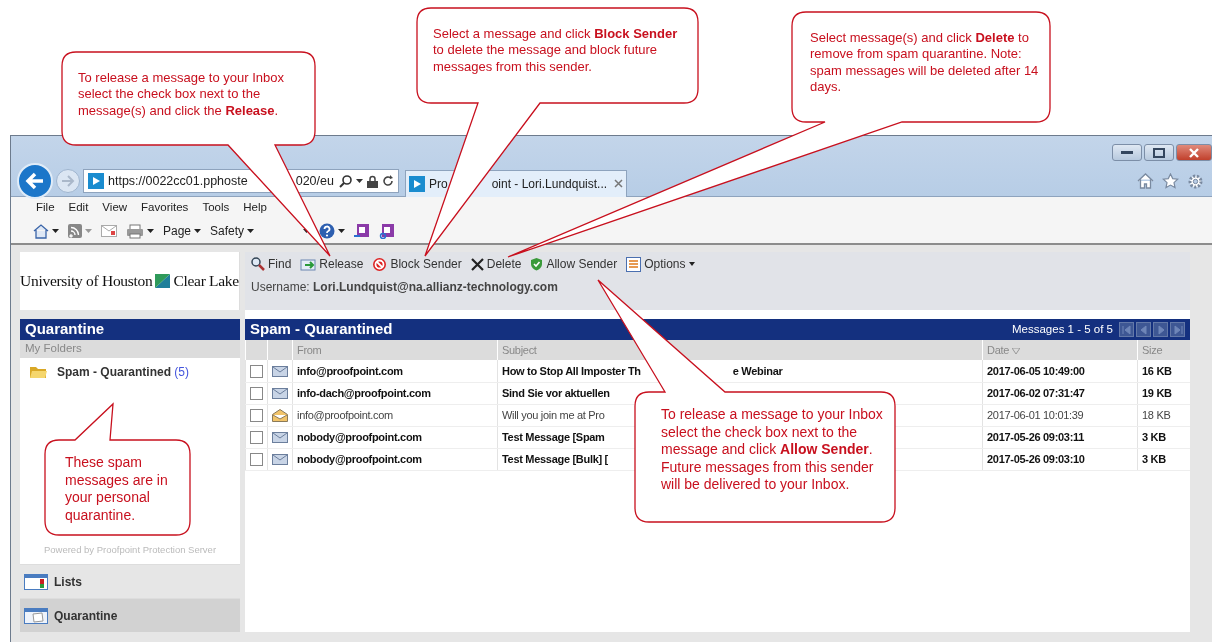 The image size is (1212, 642). I want to click on refresh-icon, so click(388, 181).